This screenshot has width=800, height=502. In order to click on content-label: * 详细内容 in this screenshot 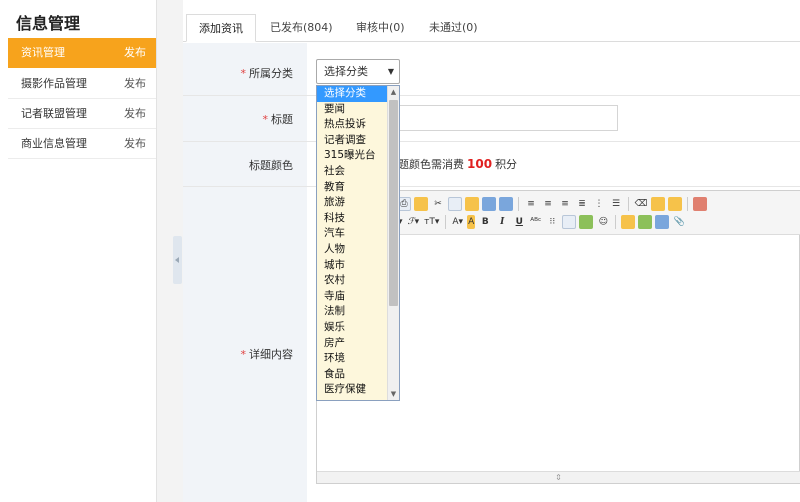, I will do `click(267, 354)`.